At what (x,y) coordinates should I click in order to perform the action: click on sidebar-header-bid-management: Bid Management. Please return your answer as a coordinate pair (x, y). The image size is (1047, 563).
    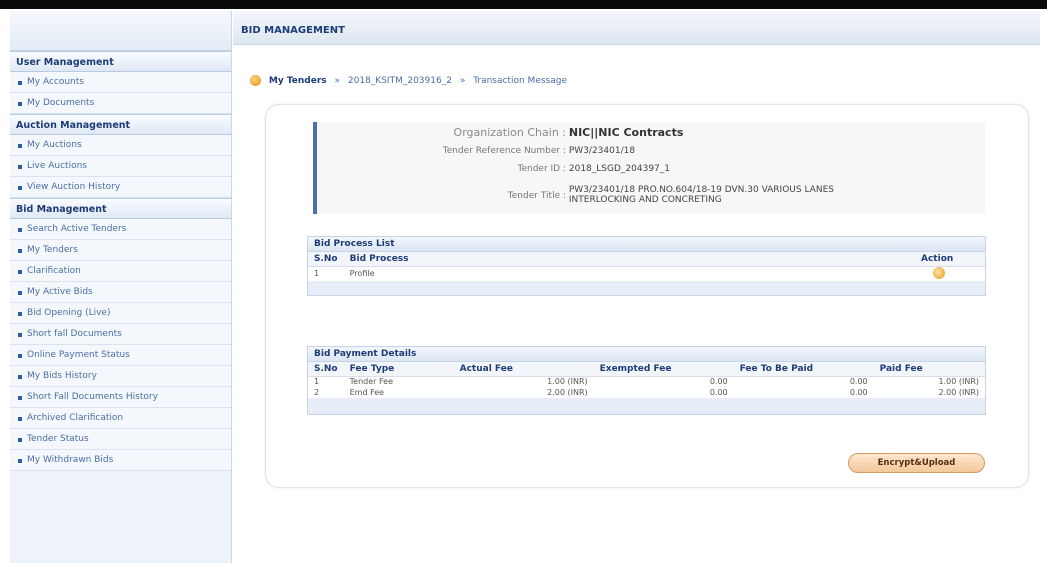
    Looking at the image, I should click on (120, 208).